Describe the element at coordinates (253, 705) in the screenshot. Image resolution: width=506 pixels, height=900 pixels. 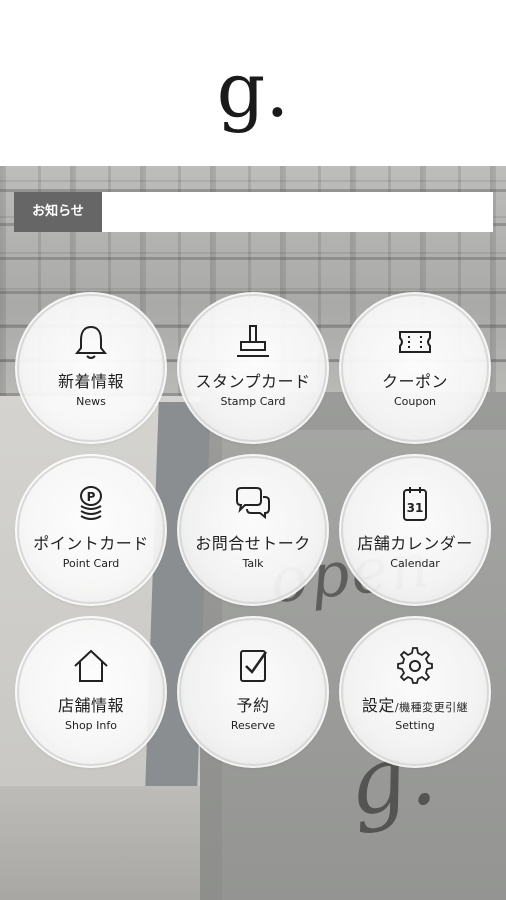
I see `menu-label-jp: 予約` at that location.